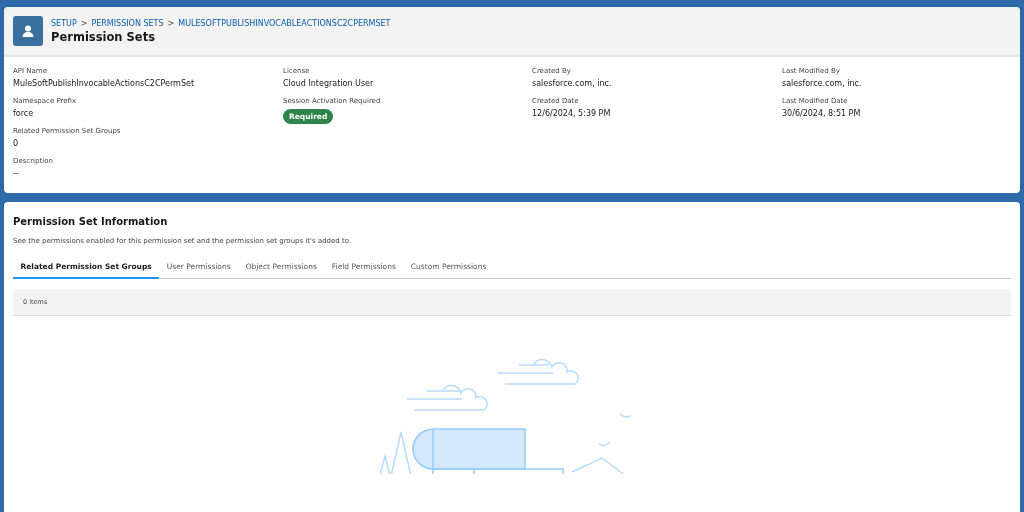  I want to click on field-value: --, so click(16, 174).